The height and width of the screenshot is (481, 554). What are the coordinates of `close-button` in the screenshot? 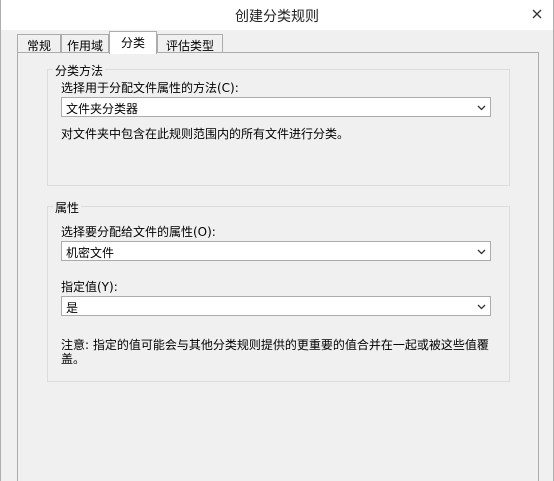 It's located at (537, 14).